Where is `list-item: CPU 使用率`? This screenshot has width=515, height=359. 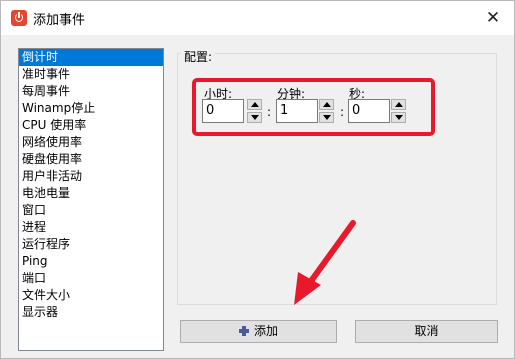 list-item: CPU 使用率 is located at coordinates (91, 125).